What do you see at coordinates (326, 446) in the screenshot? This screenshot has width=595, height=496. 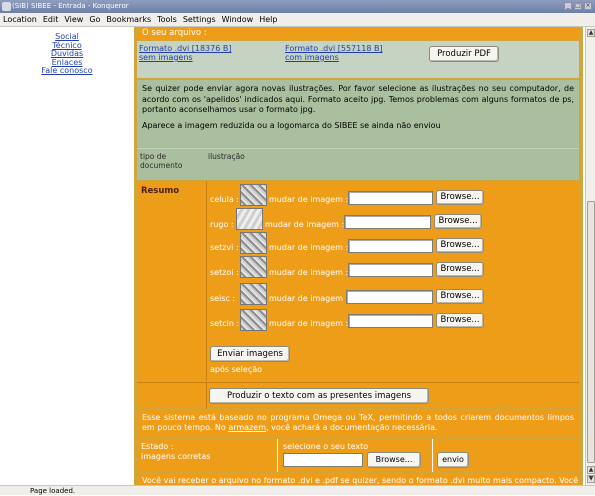 I see `selecione-texto-label: selecione o seu texto` at bounding box center [326, 446].